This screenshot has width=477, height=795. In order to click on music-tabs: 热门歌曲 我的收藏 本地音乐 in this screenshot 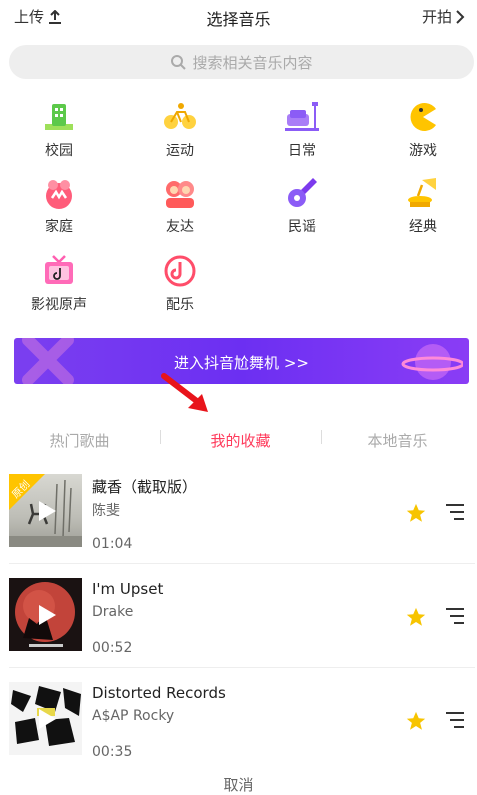, I will do `click(238, 439)`.